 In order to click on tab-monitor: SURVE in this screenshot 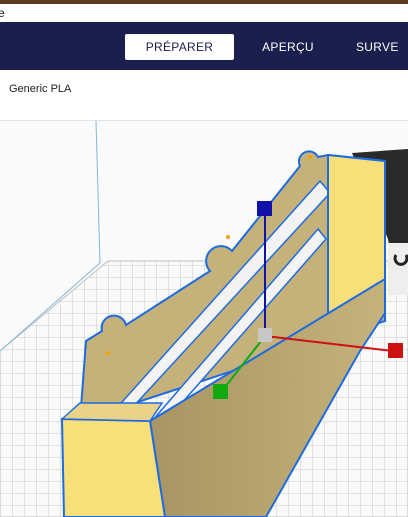, I will do `click(382, 47)`.